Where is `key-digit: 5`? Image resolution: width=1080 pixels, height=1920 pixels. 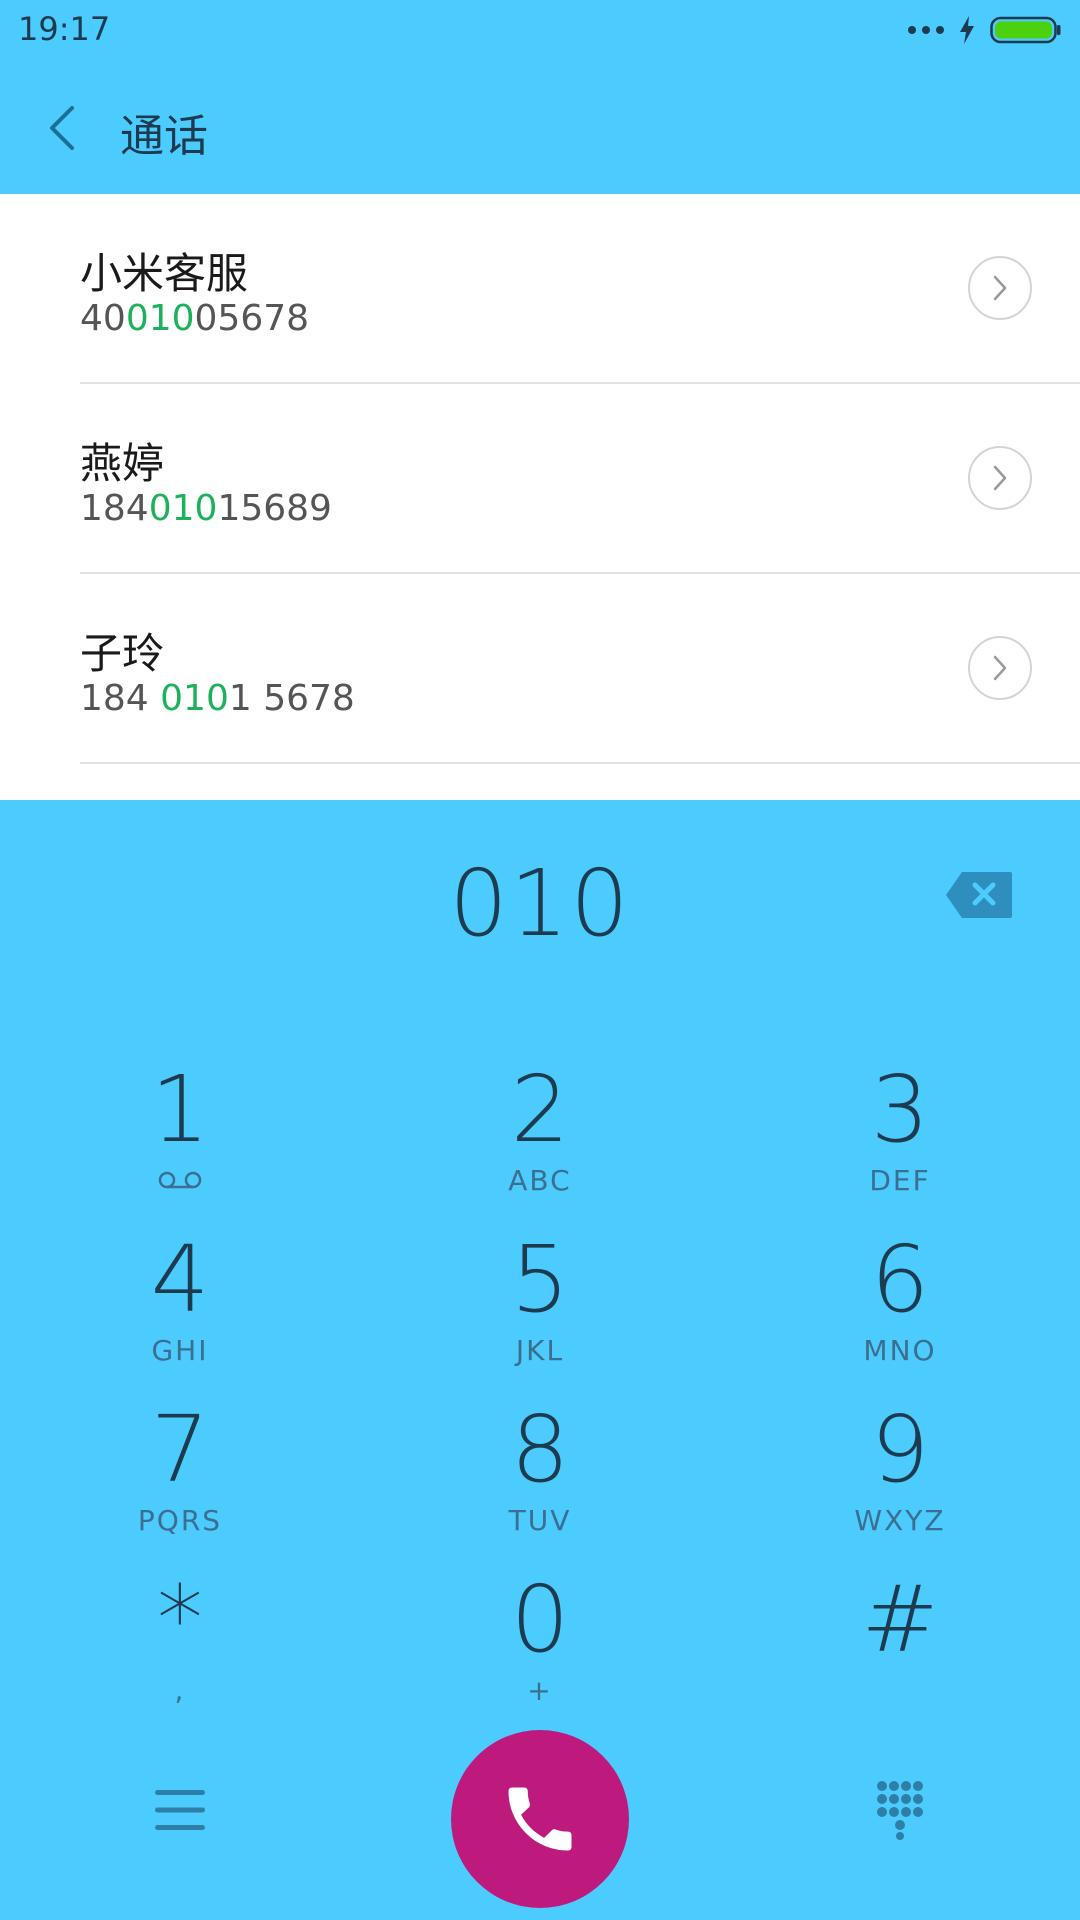
key-digit: 5 is located at coordinates (540, 1279).